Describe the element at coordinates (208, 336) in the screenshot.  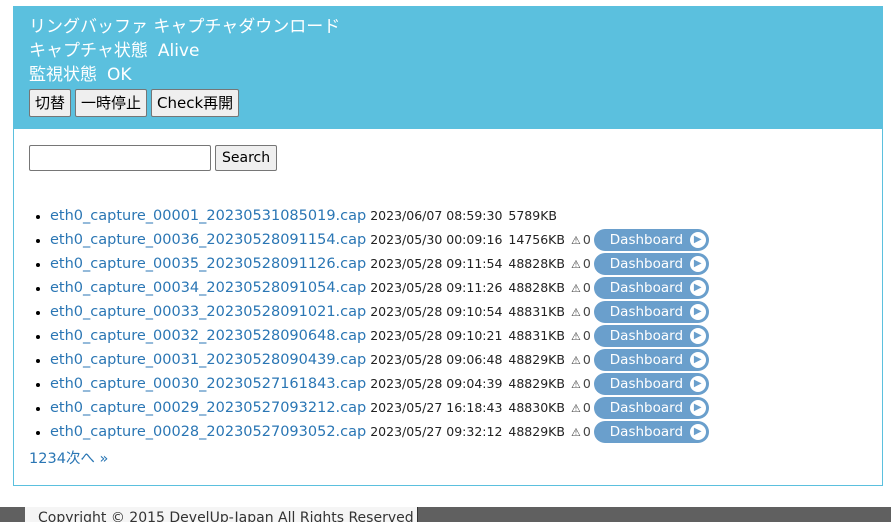
I see `capture-file-link: eth0_capture_00032_20230528090648.cap` at that location.